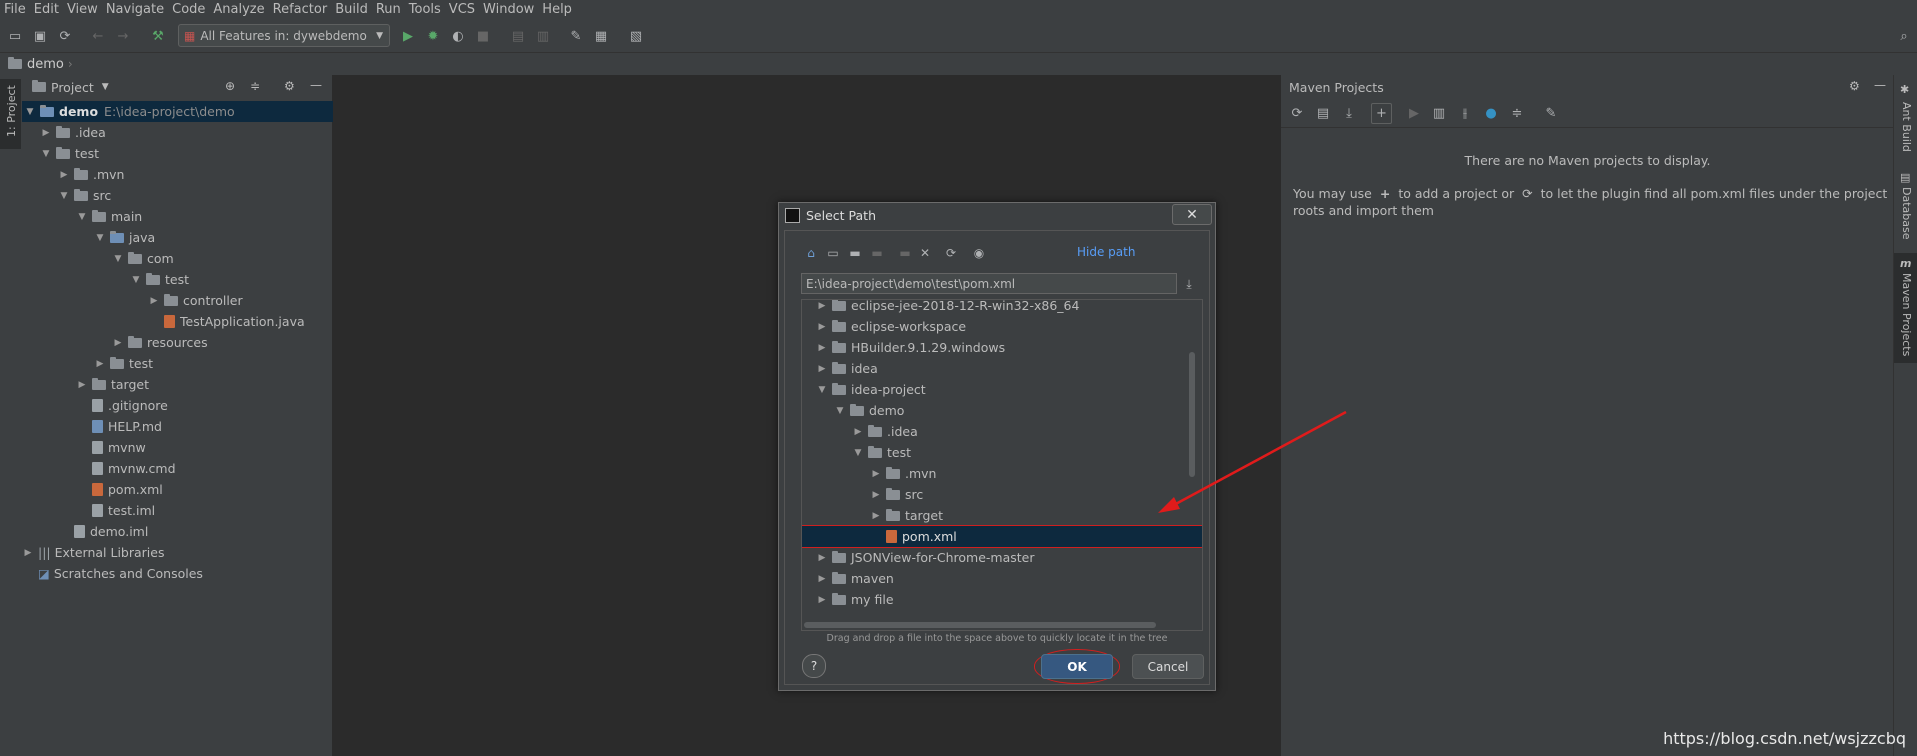 The image size is (1917, 756). I want to click on breadcrumb: demo, so click(45, 64).